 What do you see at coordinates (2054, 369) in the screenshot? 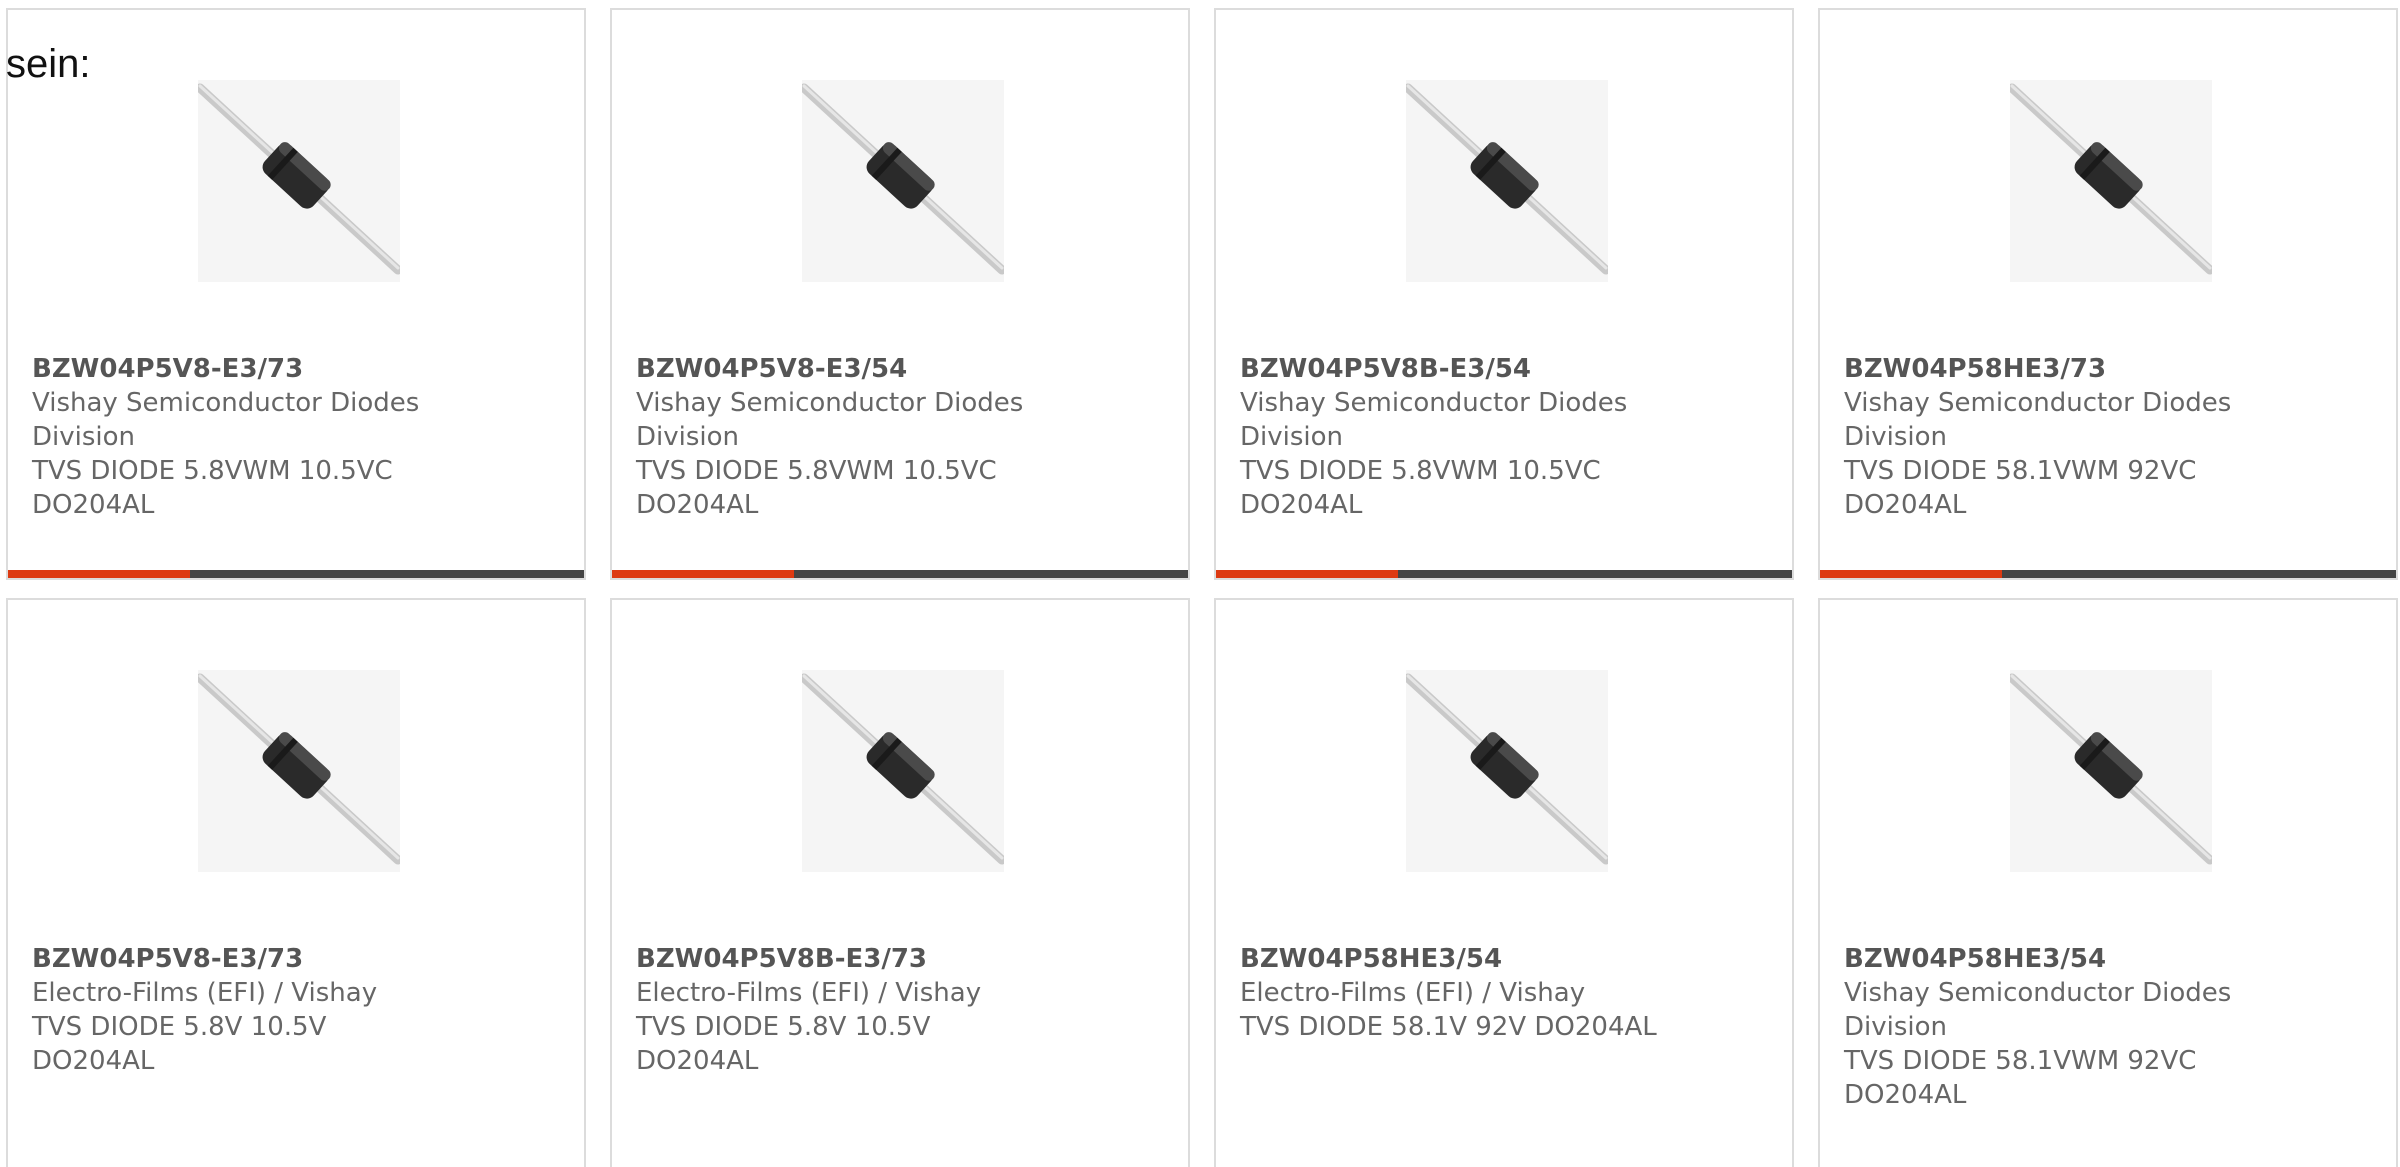
I see `part-number: BZW04P58HE3/73` at bounding box center [2054, 369].